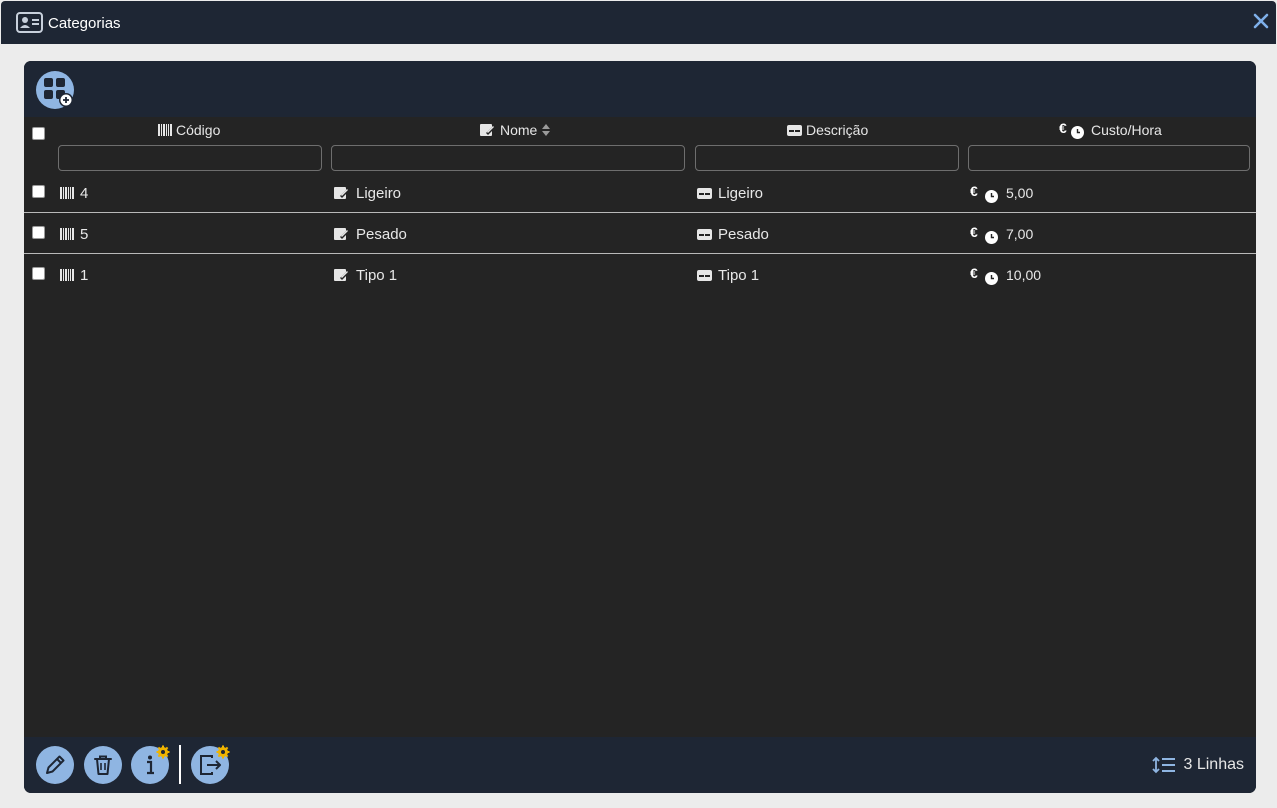 This screenshot has height=808, width=1277. I want to click on rows-count-label: 3 Linhas, so click(1214, 764).